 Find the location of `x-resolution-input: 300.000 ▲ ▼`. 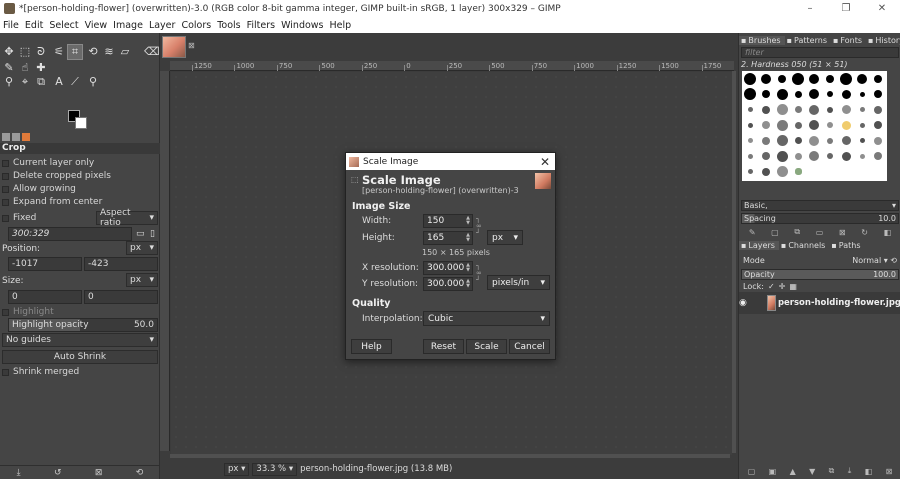

x-resolution-input: 300.000 ▲ ▼ is located at coordinates (448, 268).